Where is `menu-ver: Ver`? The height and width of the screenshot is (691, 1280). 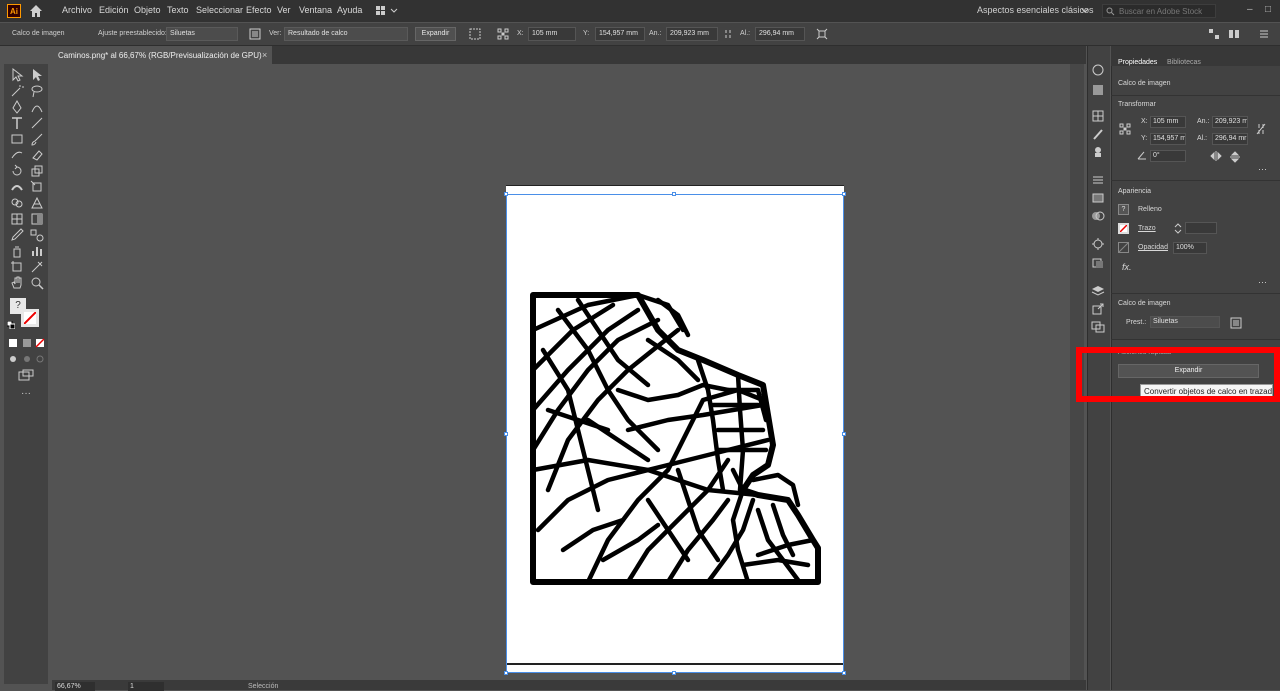
menu-ver: Ver is located at coordinates (284, 10).